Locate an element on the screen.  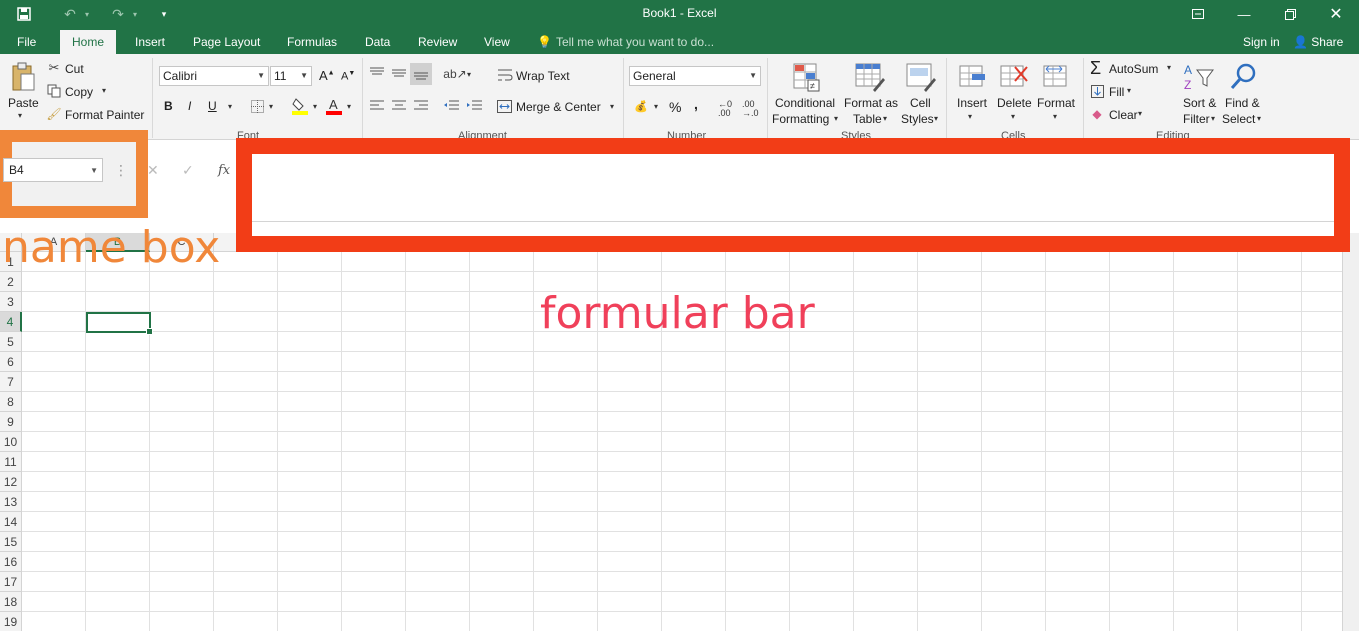
tab-home: Home is located at coordinates (88, 42).